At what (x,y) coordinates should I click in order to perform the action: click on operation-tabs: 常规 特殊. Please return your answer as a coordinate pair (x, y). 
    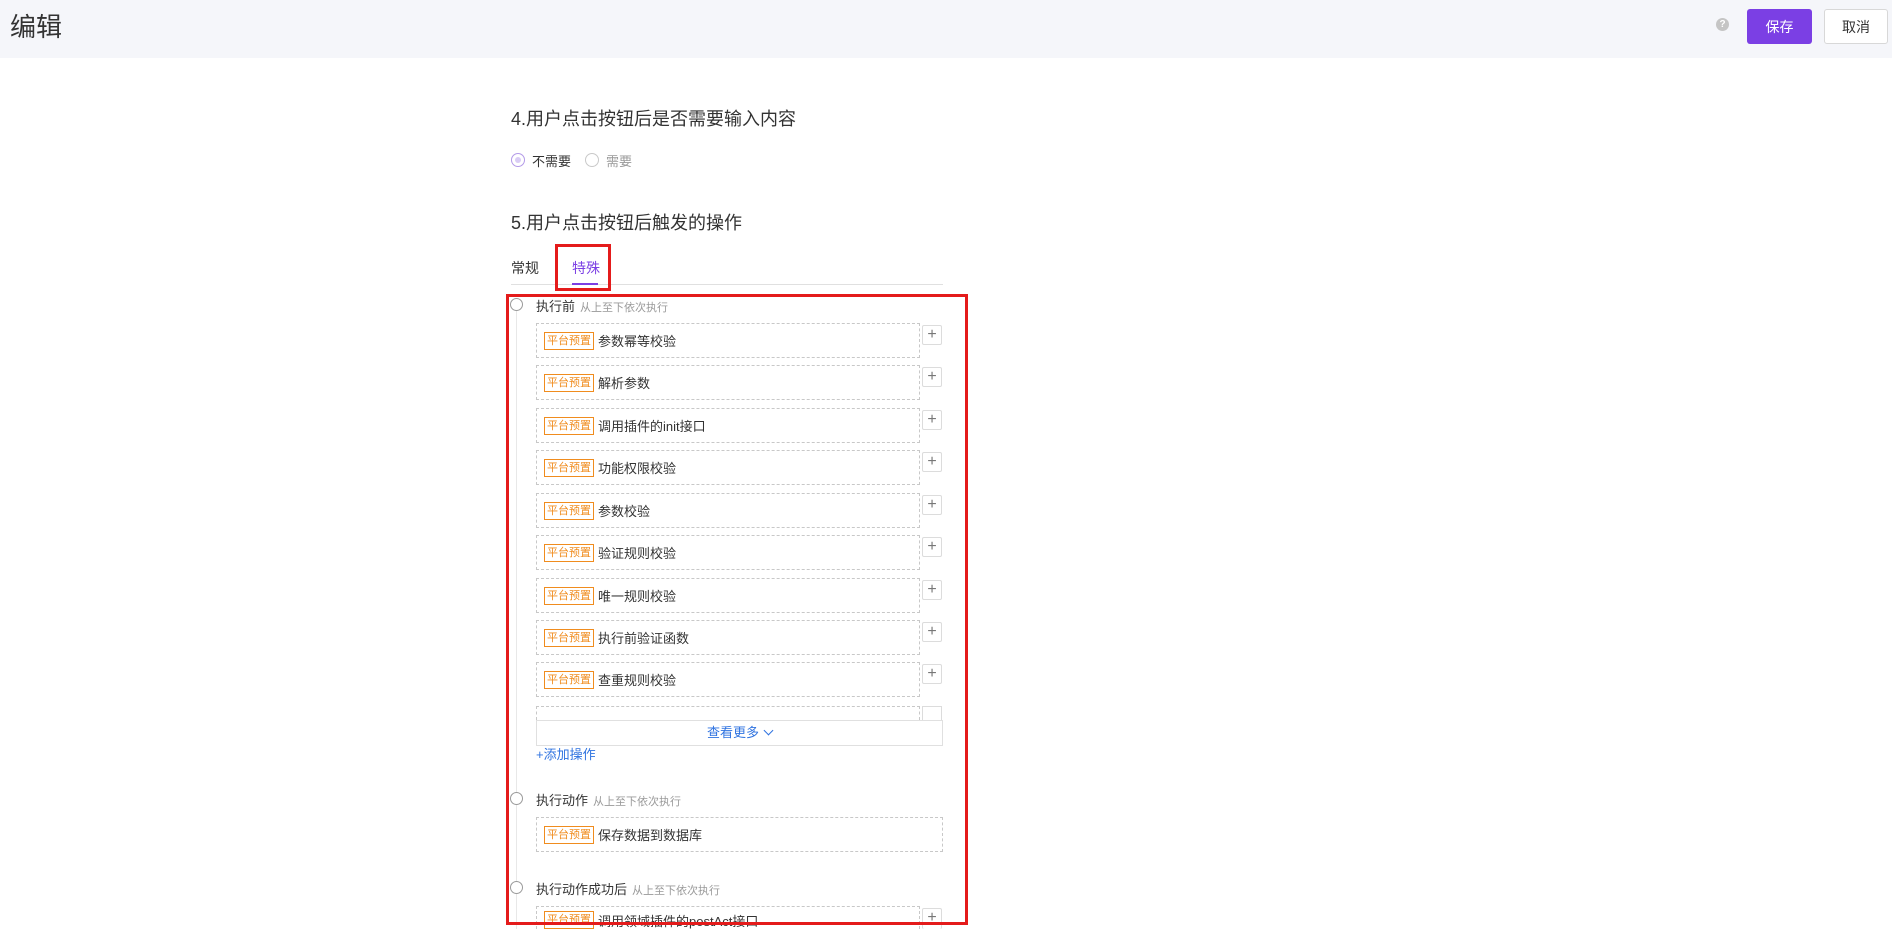
    Looking at the image, I should click on (727, 269).